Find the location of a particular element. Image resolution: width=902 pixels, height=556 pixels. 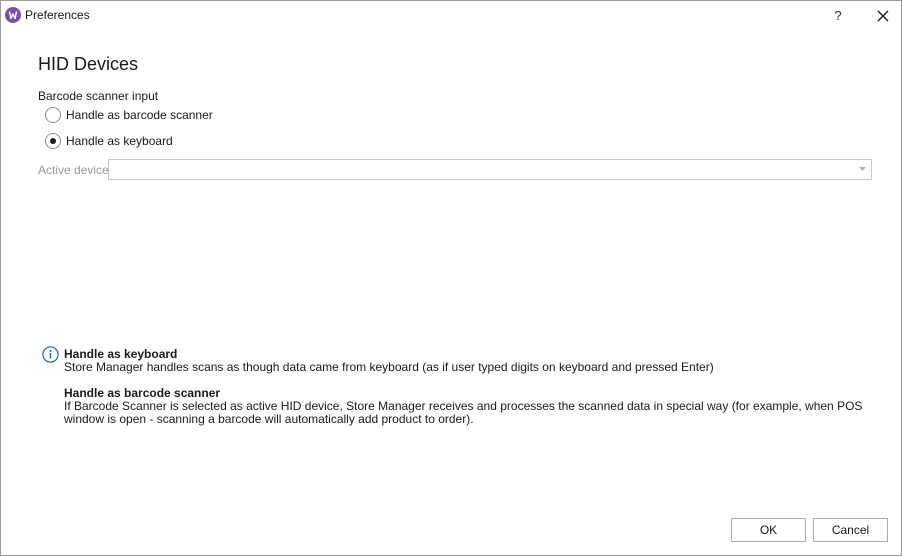

title-bar: Preferences ? is located at coordinates (451, 16).